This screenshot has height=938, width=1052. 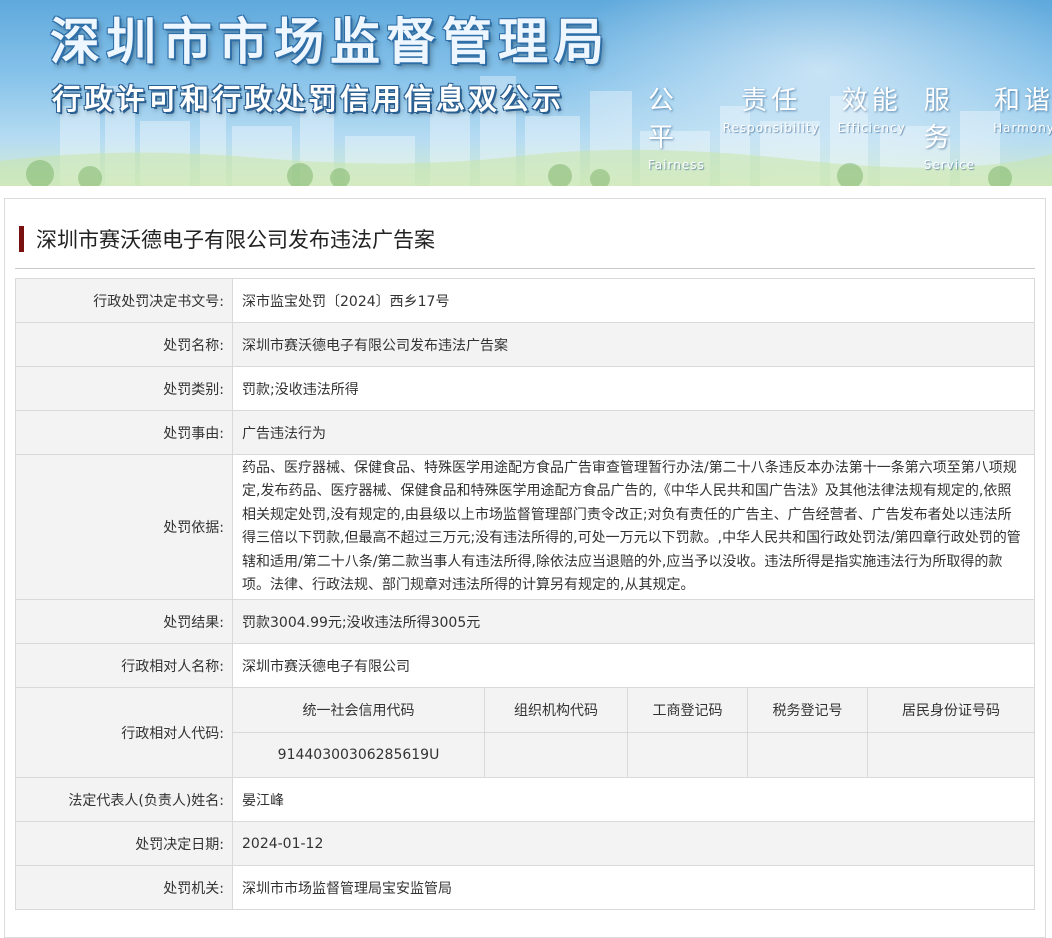 What do you see at coordinates (124, 344) in the screenshot?
I see `field-label: 处罚名称:` at bounding box center [124, 344].